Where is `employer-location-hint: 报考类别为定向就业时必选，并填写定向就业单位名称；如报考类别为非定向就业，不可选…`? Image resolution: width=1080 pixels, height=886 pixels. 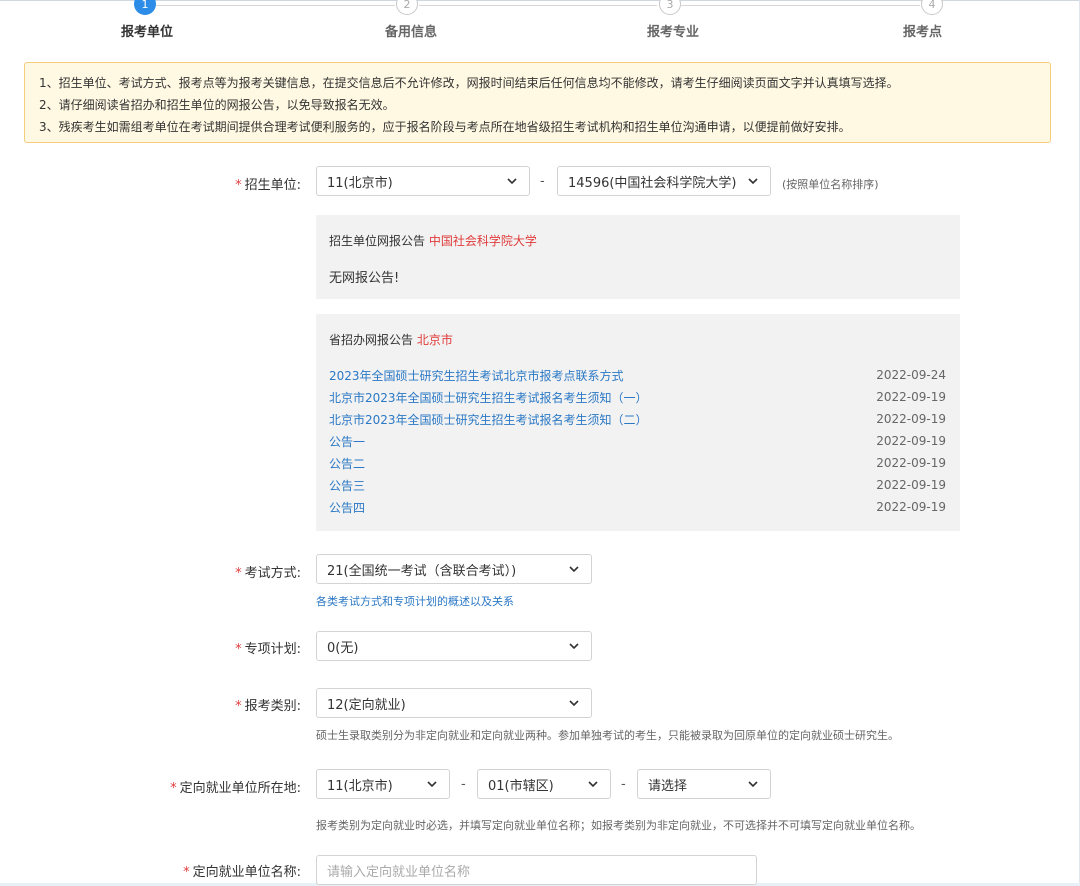 employer-location-hint: 报考类别为定向就业时必选，并填写定向就业单位名称；如报考类别为非定向就业，不可选… is located at coordinates (618, 825).